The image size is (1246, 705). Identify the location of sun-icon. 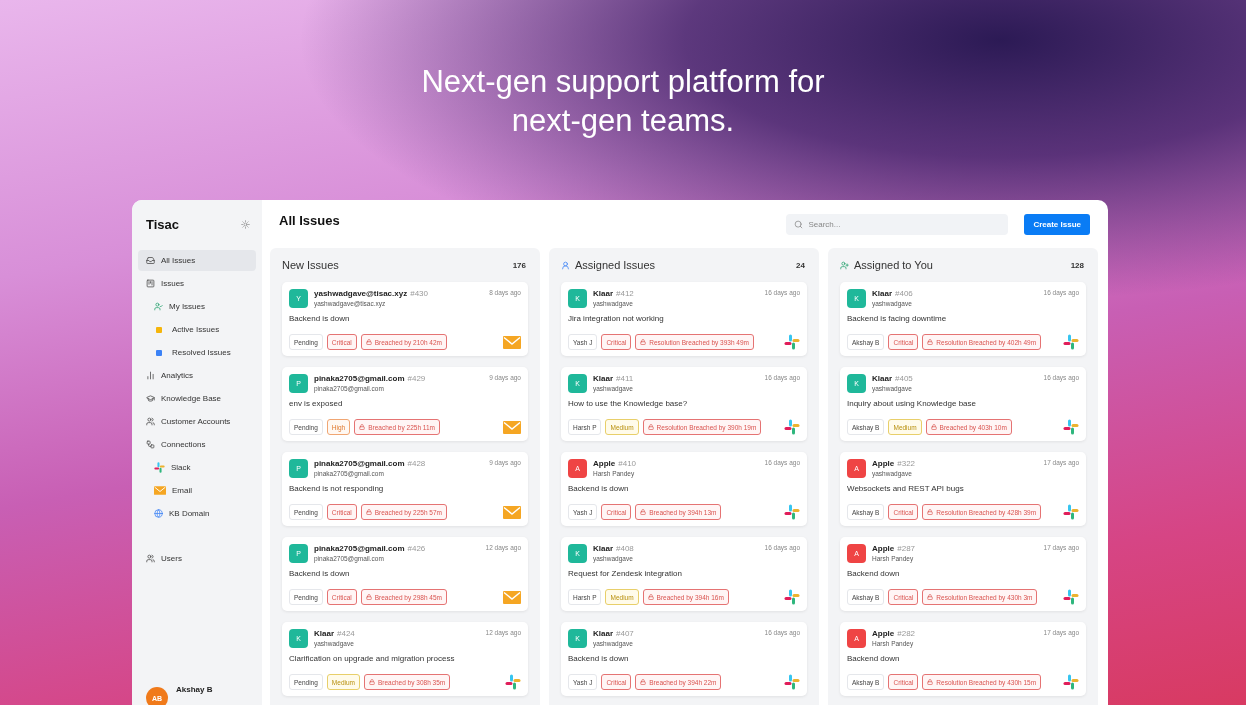
(245, 224).